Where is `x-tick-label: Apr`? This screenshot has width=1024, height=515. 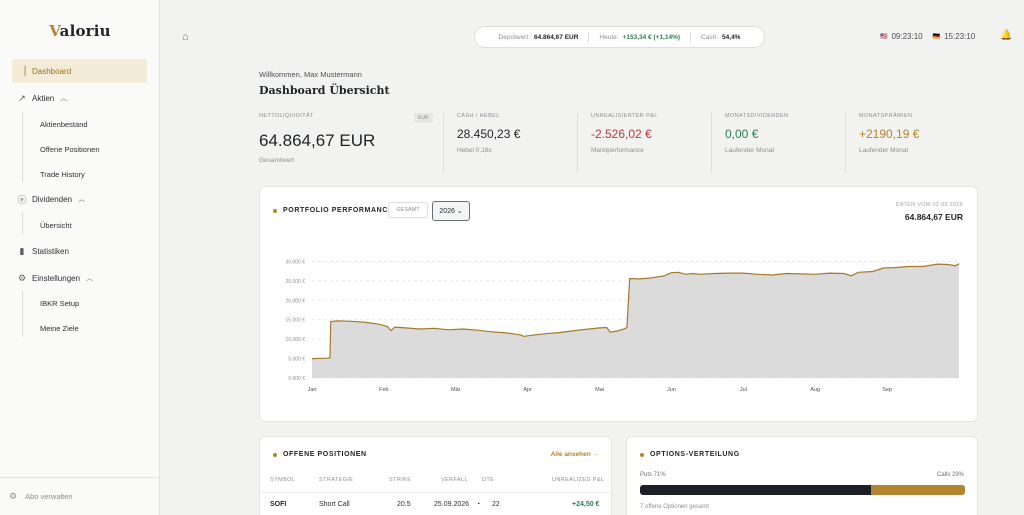 x-tick-label: Apr is located at coordinates (527, 390).